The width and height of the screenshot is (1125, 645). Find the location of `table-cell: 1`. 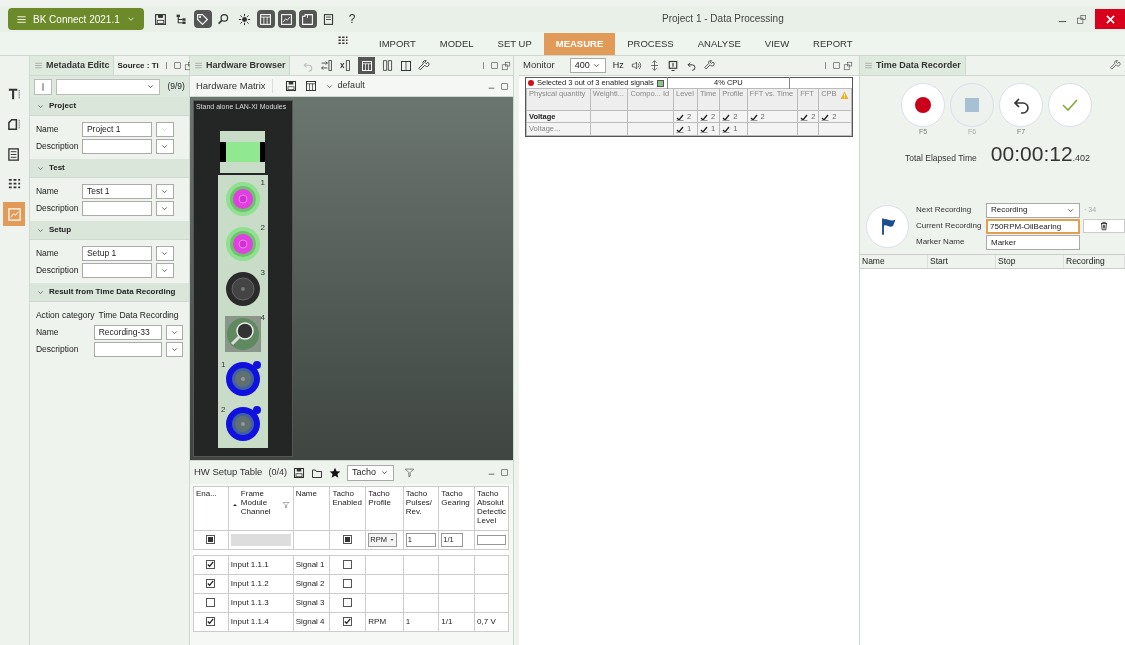

table-cell: 1 is located at coordinates (408, 621).